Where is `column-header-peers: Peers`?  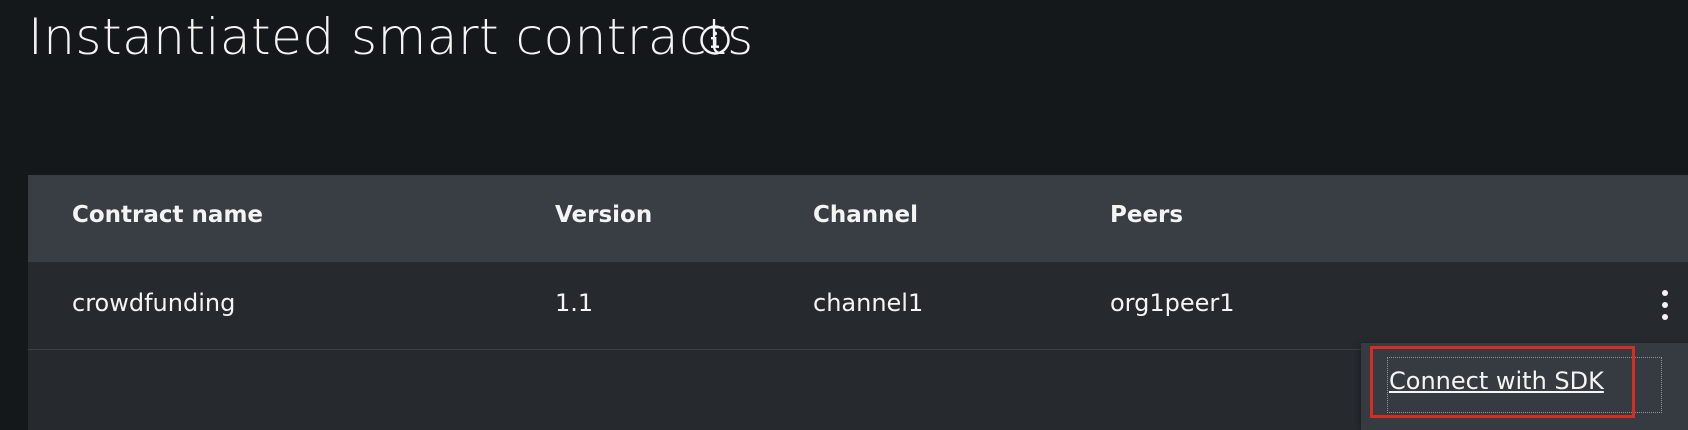
column-header-peers: Peers is located at coordinates (1146, 215).